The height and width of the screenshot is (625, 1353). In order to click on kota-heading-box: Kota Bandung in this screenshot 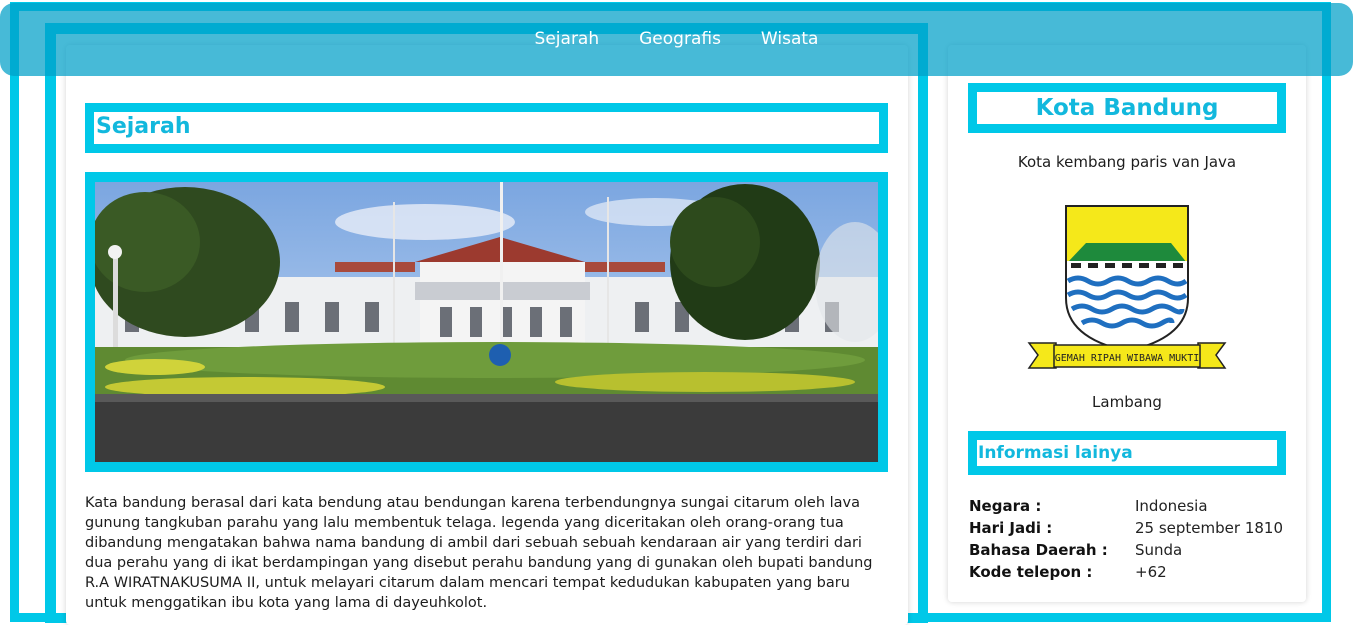, I will do `click(1127, 108)`.